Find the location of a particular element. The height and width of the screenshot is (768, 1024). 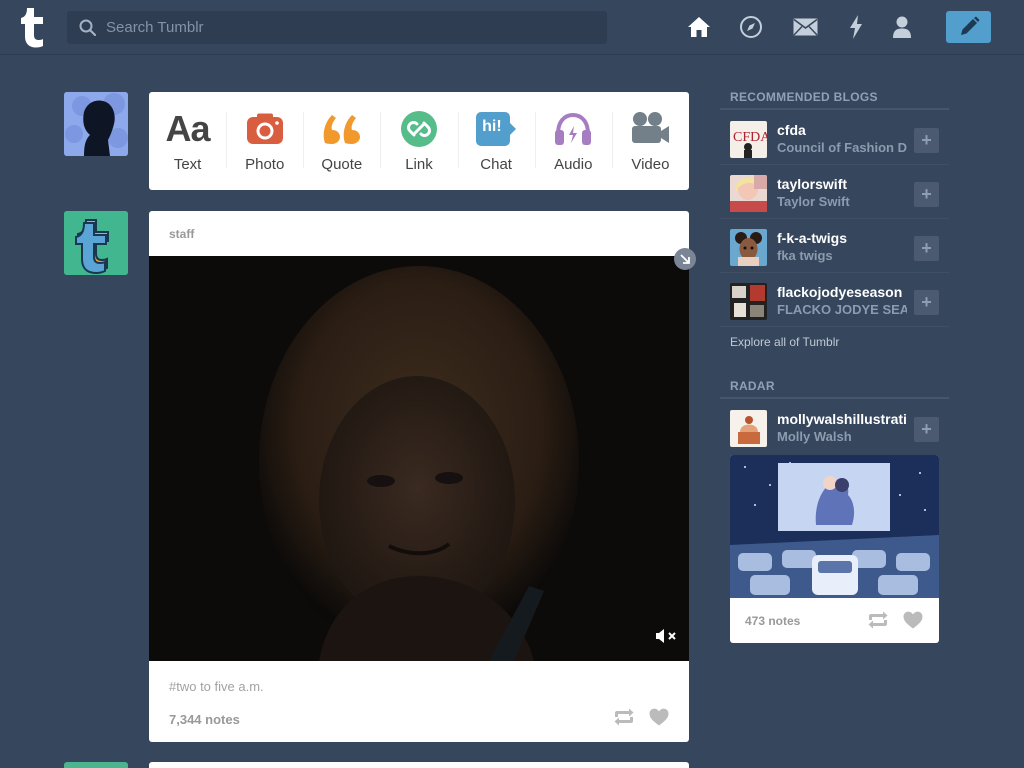

post-type-label: Link is located at coordinates (419, 164).